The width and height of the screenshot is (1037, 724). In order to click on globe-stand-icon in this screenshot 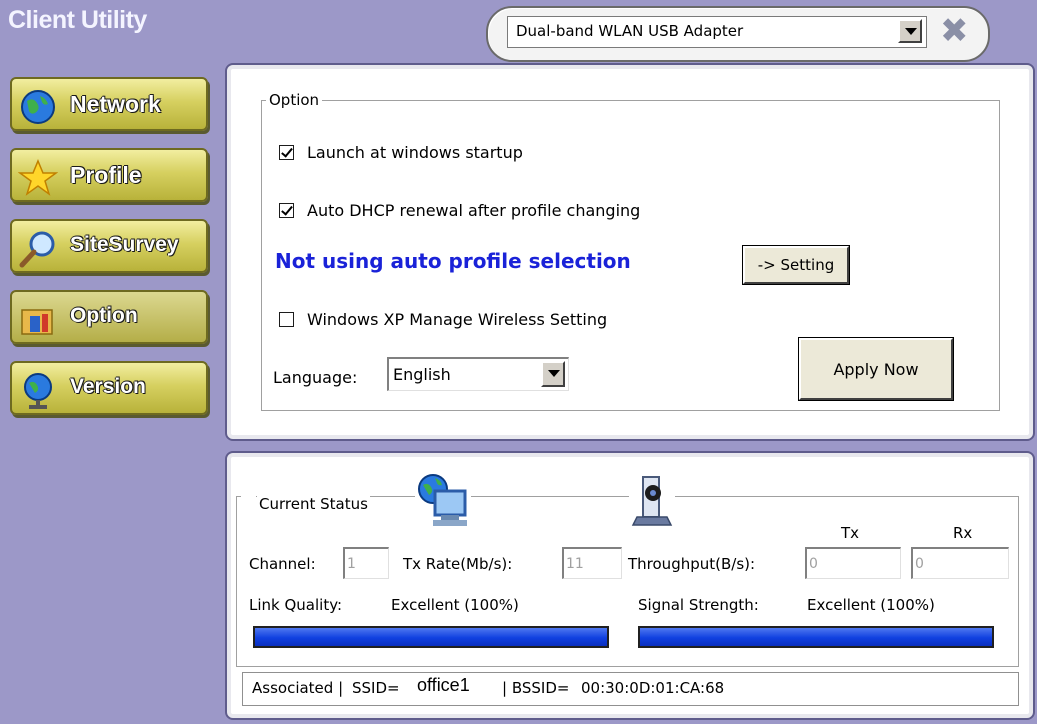, I will do `click(38, 391)`.